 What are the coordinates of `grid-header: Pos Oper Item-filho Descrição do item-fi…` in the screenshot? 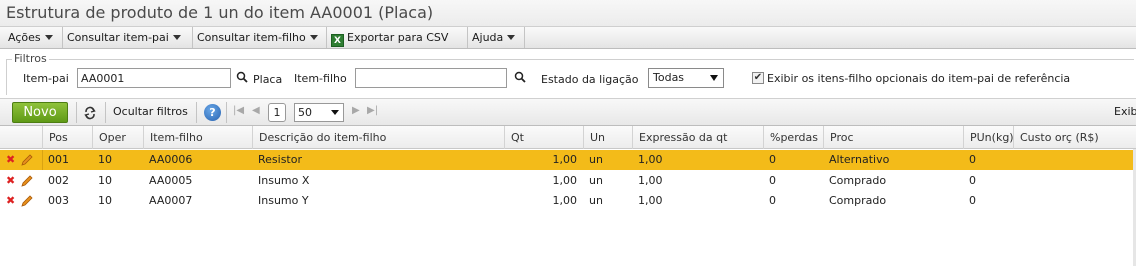 It's located at (568, 137).